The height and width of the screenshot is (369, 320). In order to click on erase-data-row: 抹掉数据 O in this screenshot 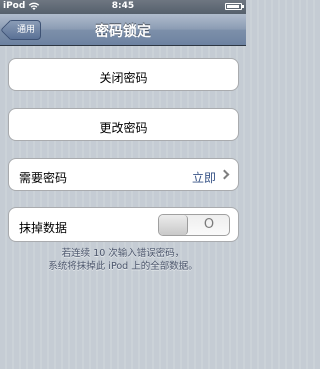, I will do `click(123, 224)`.